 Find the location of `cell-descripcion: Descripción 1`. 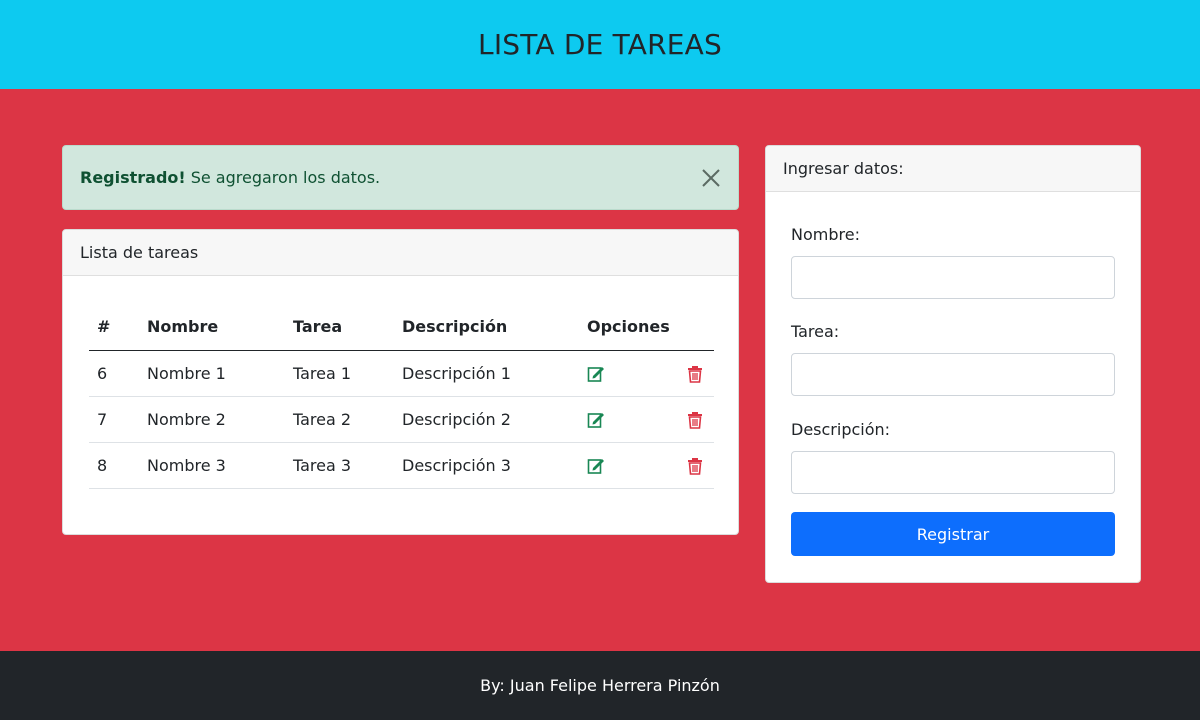

cell-descripcion: Descripción 1 is located at coordinates (486, 373).